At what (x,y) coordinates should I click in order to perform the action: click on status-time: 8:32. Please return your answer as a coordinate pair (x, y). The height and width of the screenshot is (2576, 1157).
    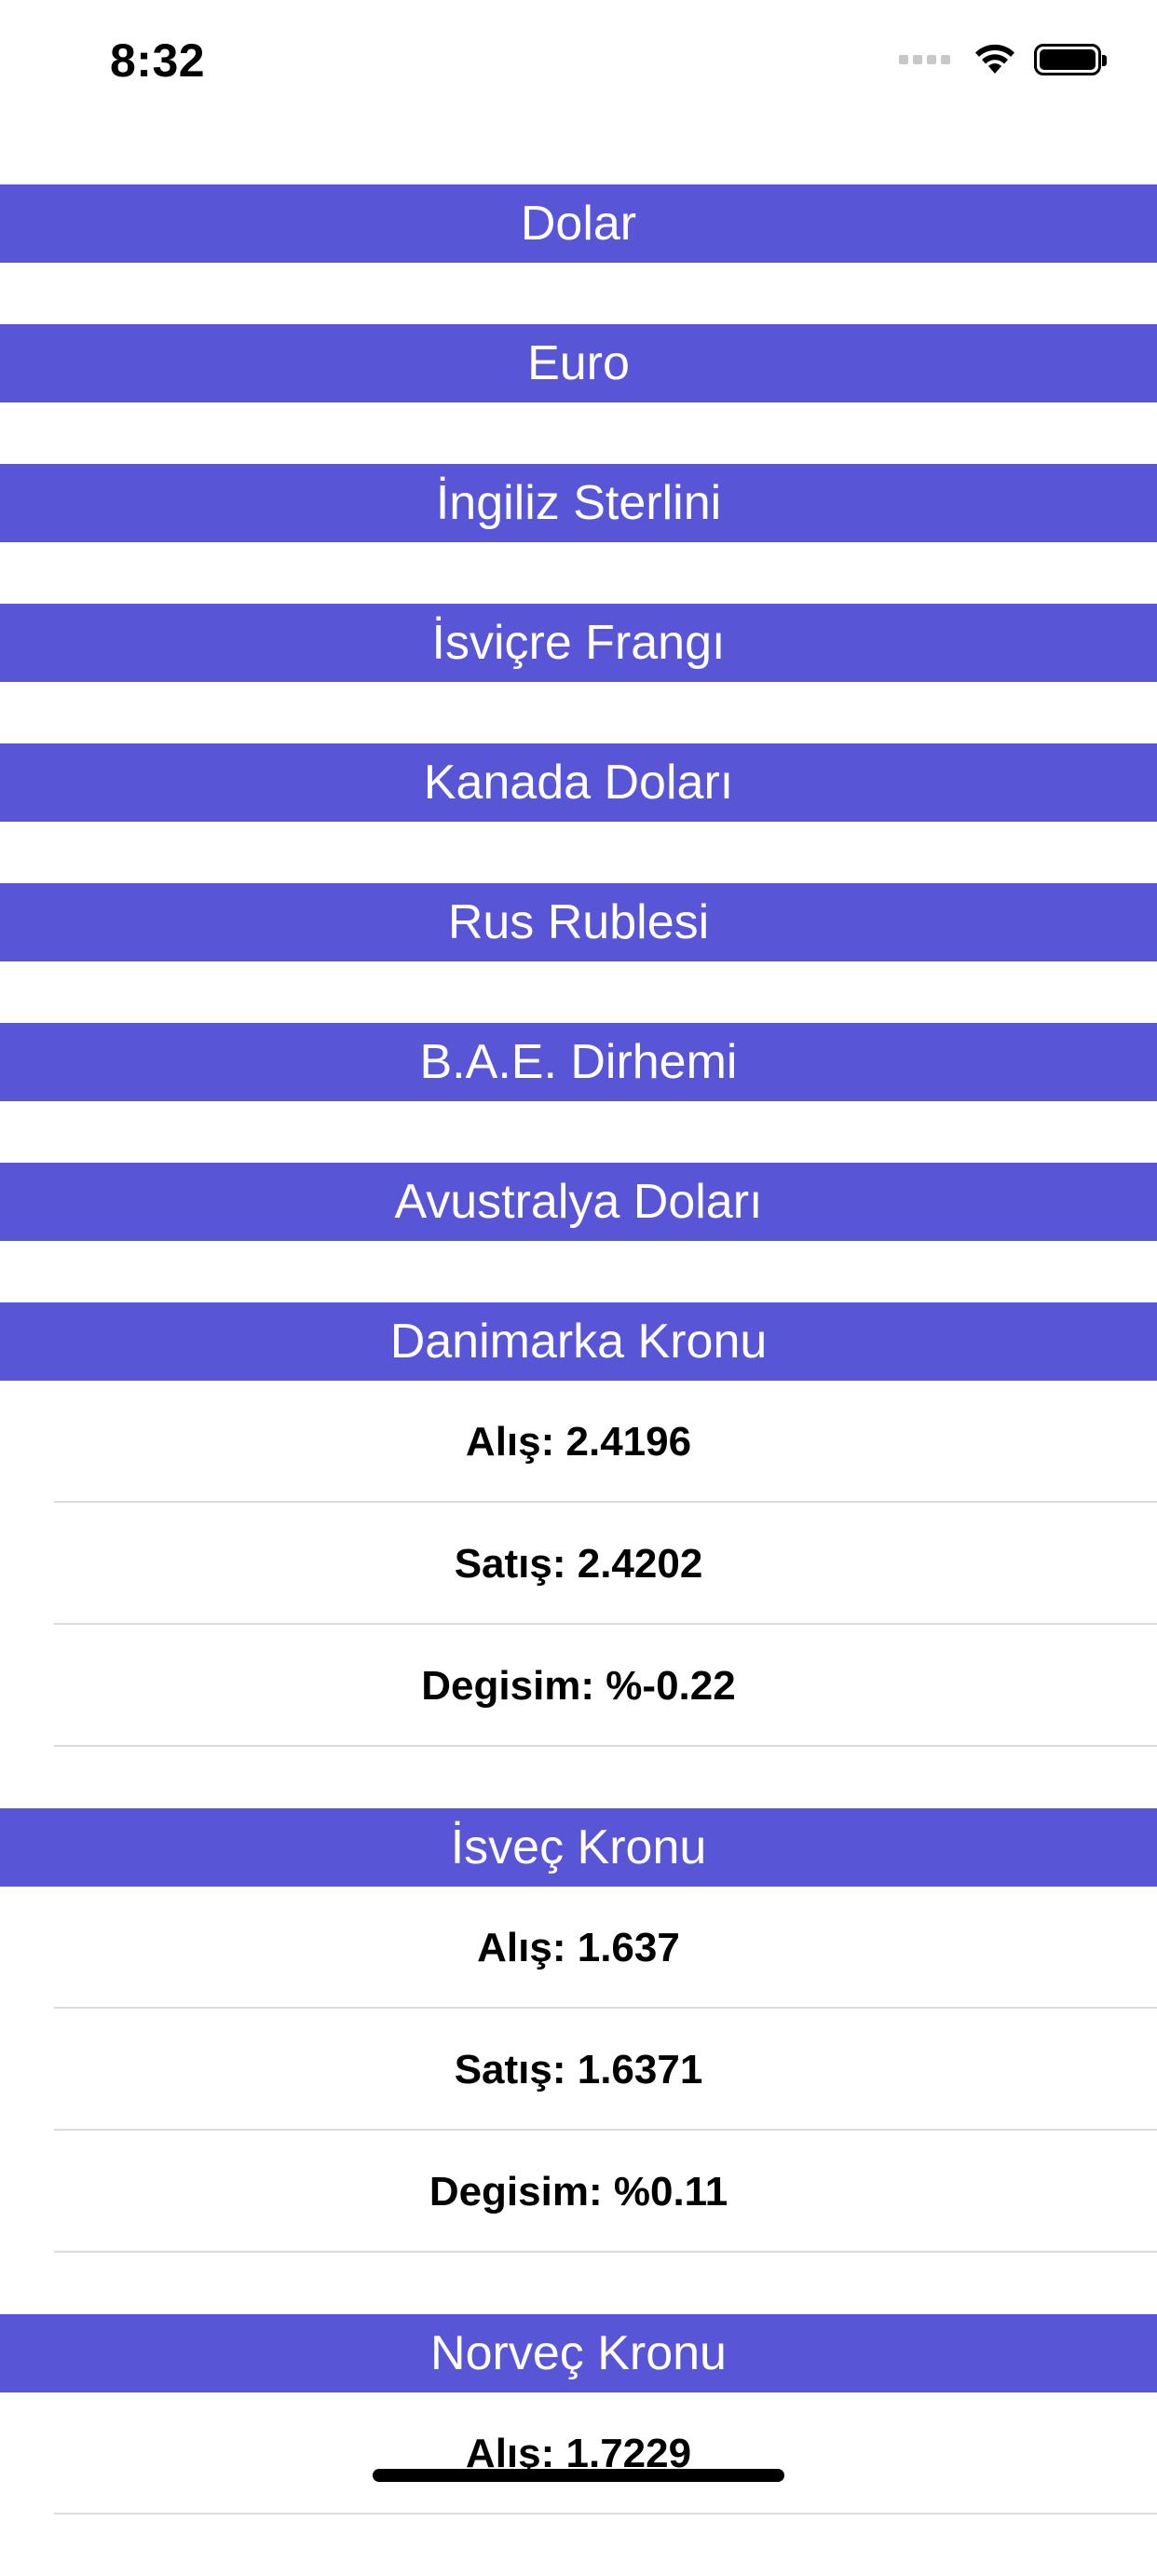
    Looking at the image, I should click on (158, 60).